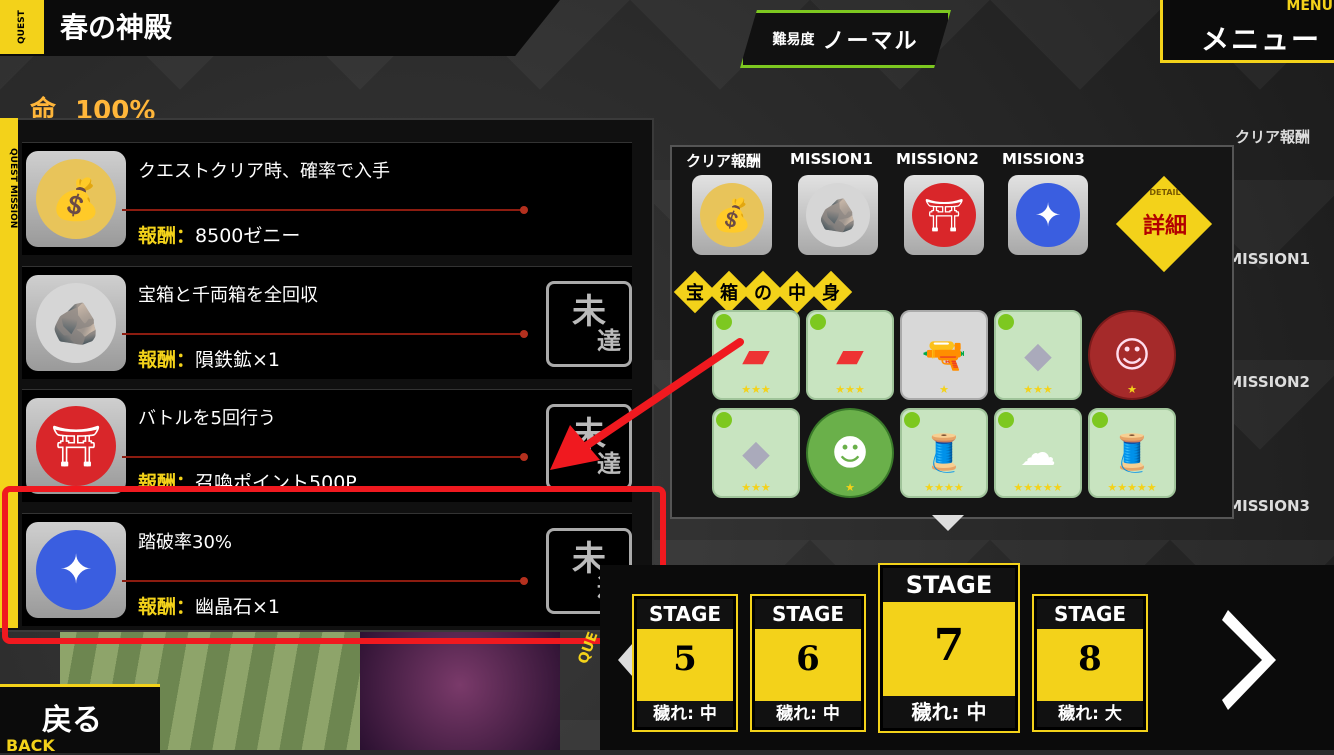  I want to click on reward-item-summon-point: ⛩, so click(944, 215).